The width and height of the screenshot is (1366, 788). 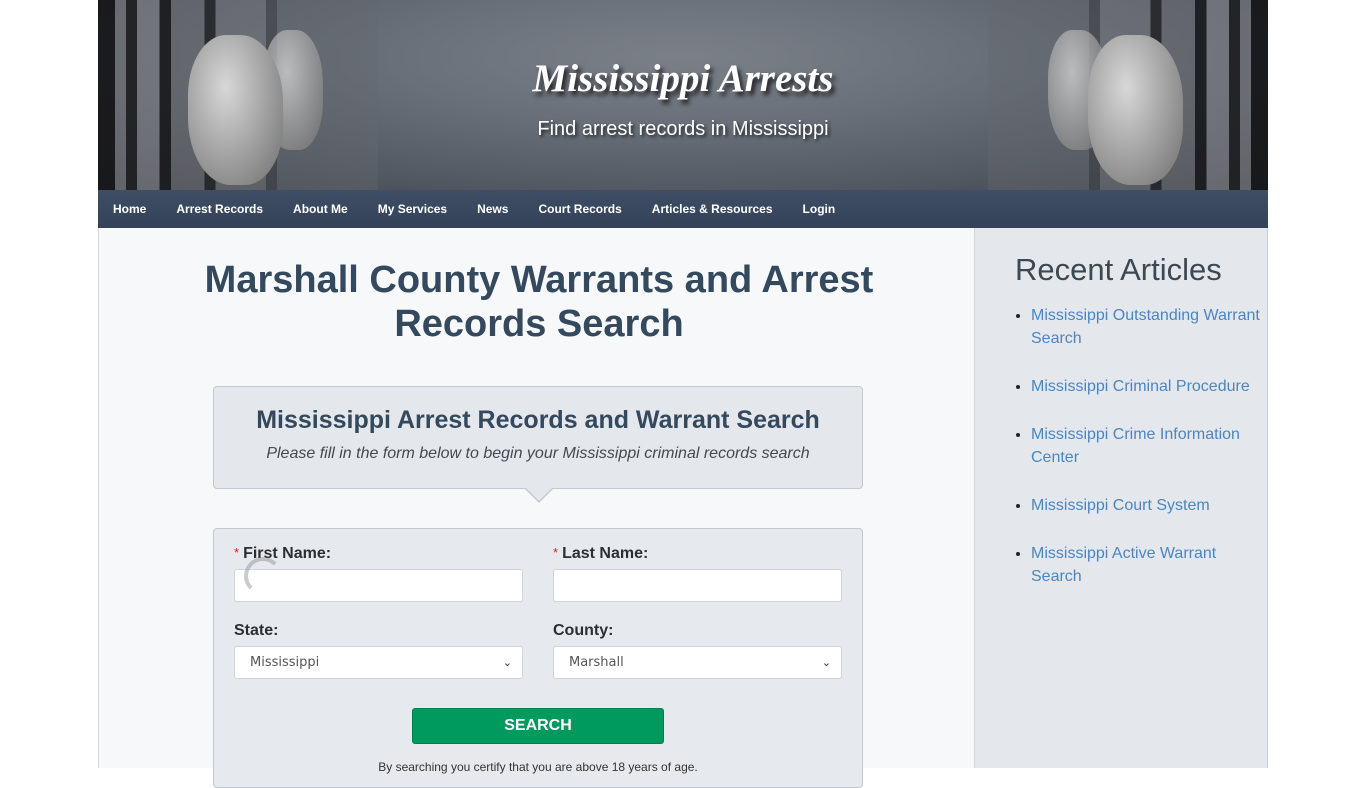 What do you see at coordinates (539, 494) in the screenshot?
I see `callout-arrow-inner` at bounding box center [539, 494].